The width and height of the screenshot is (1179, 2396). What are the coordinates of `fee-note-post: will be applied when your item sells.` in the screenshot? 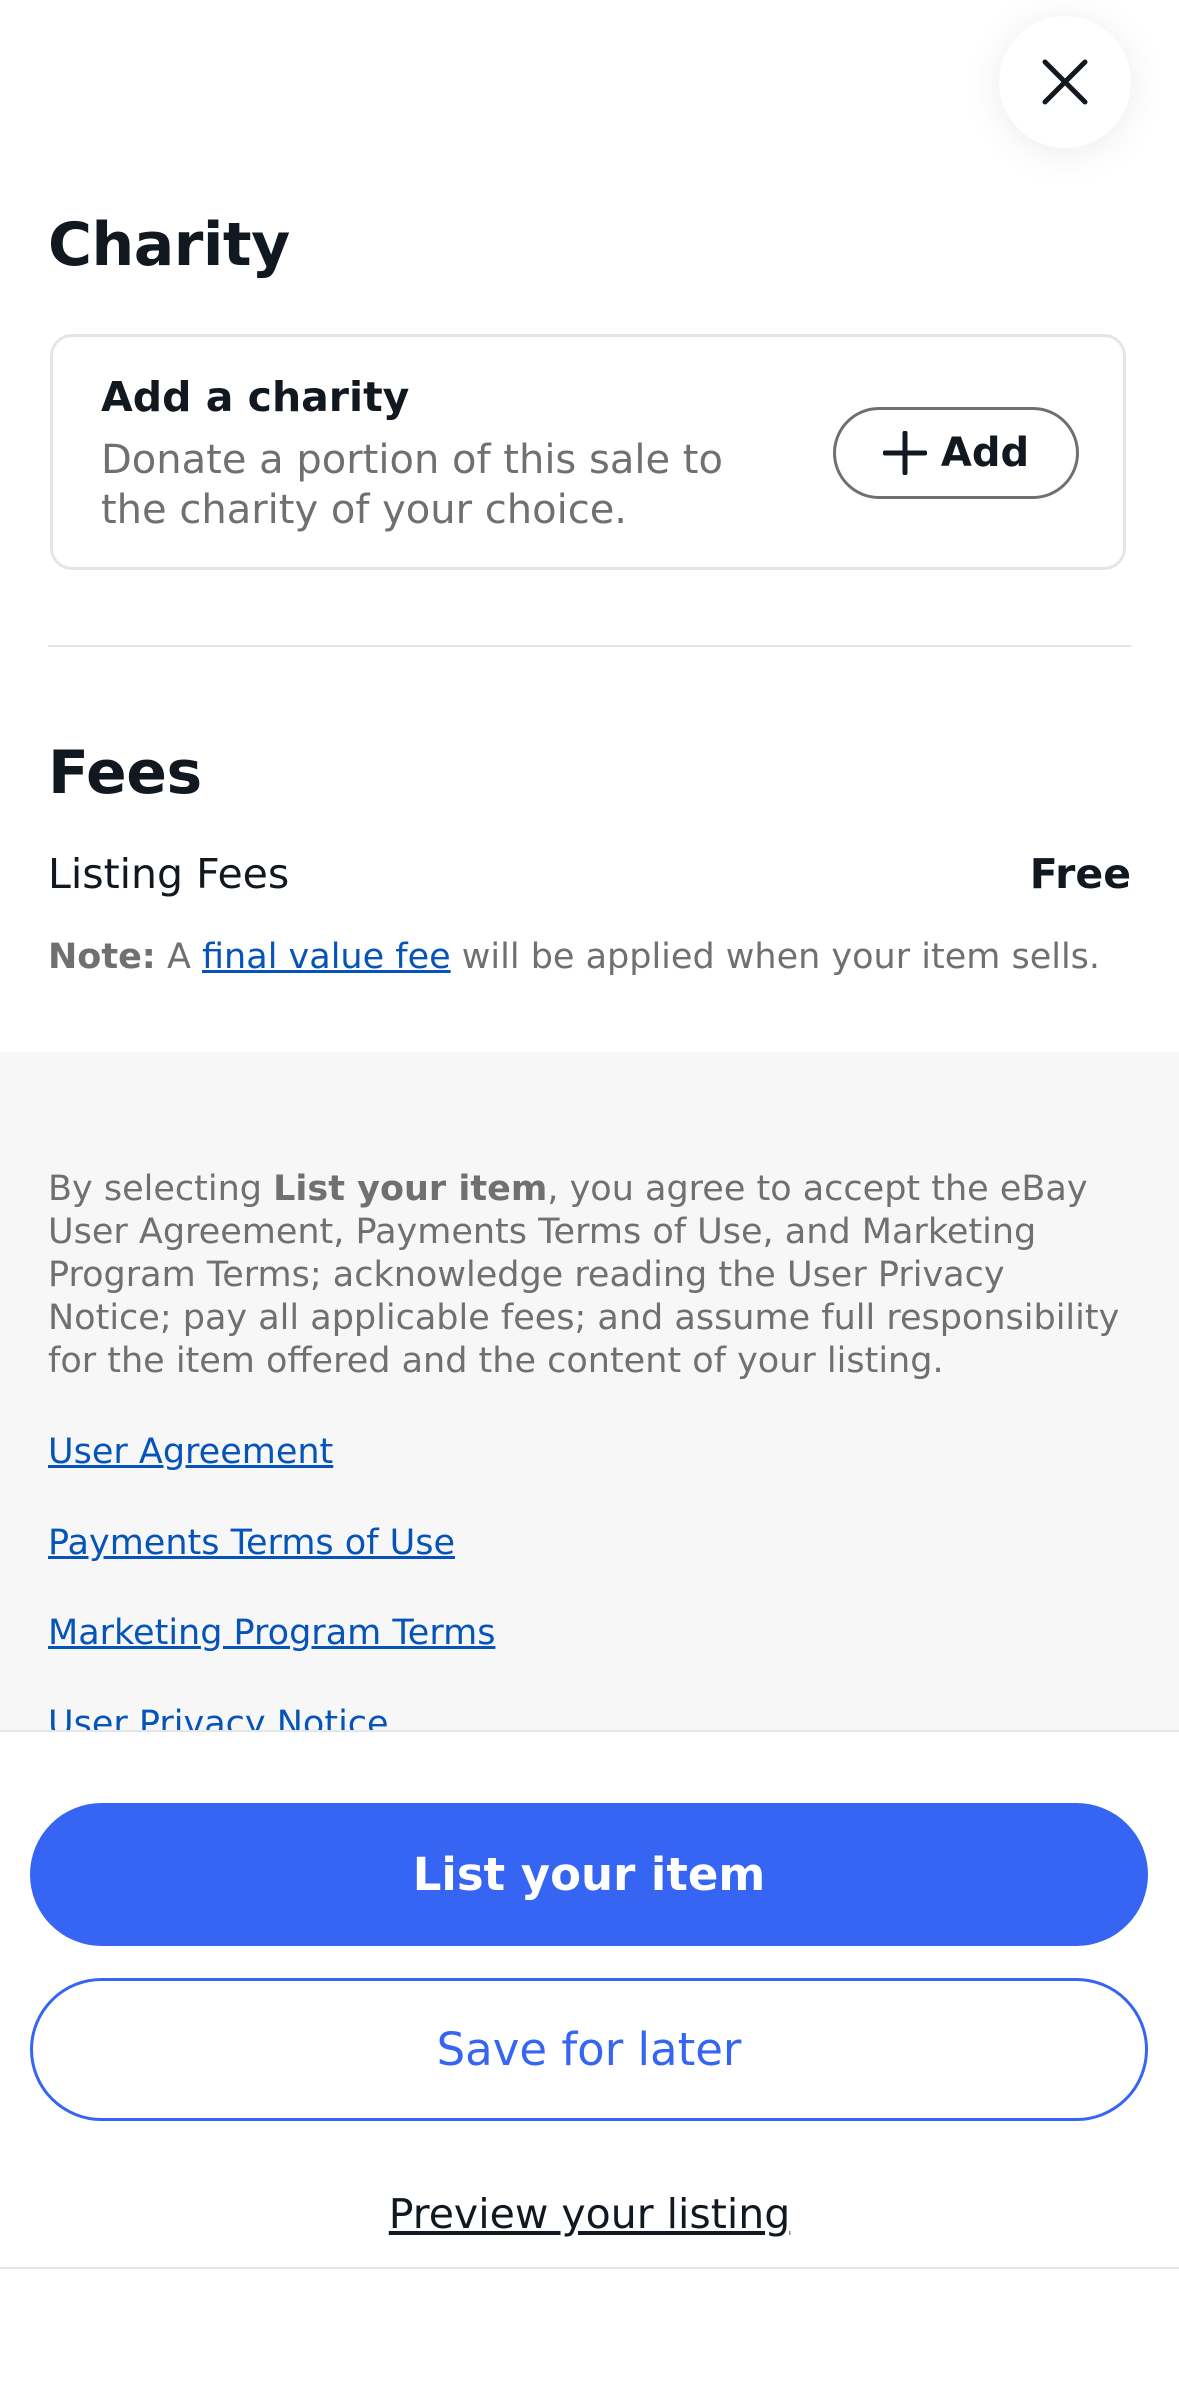 It's located at (775, 957).